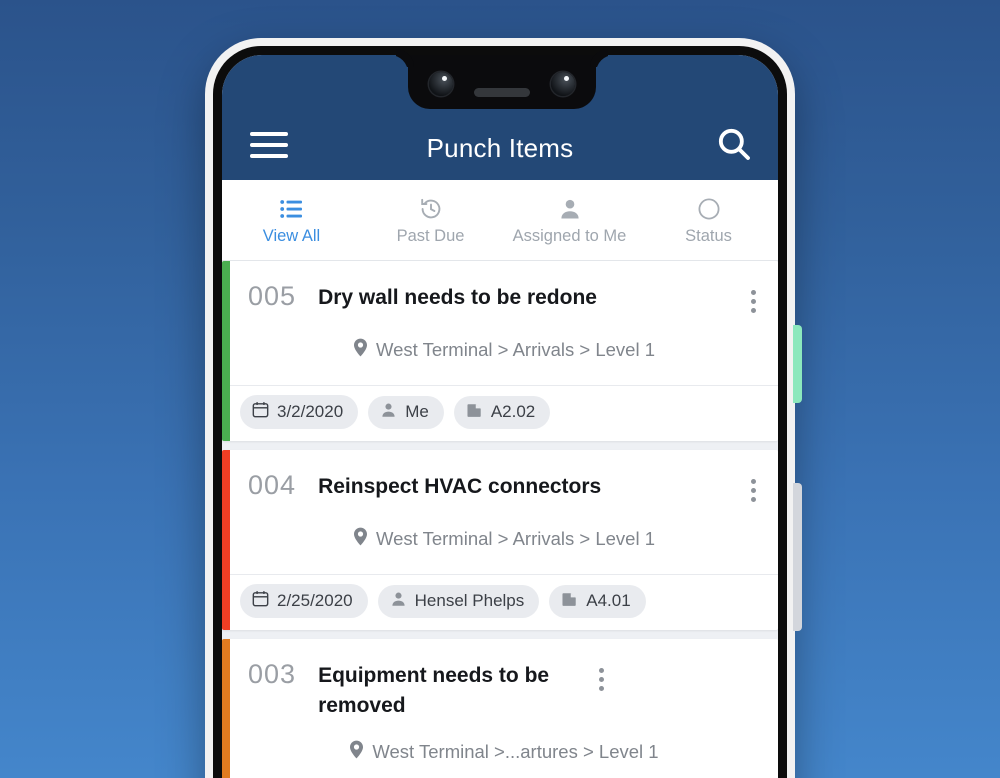 This screenshot has height=778, width=1000. What do you see at coordinates (310, 411) in the screenshot?
I see `chip-due-date-label: 3/2/2020` at bounding box center [310, 411].